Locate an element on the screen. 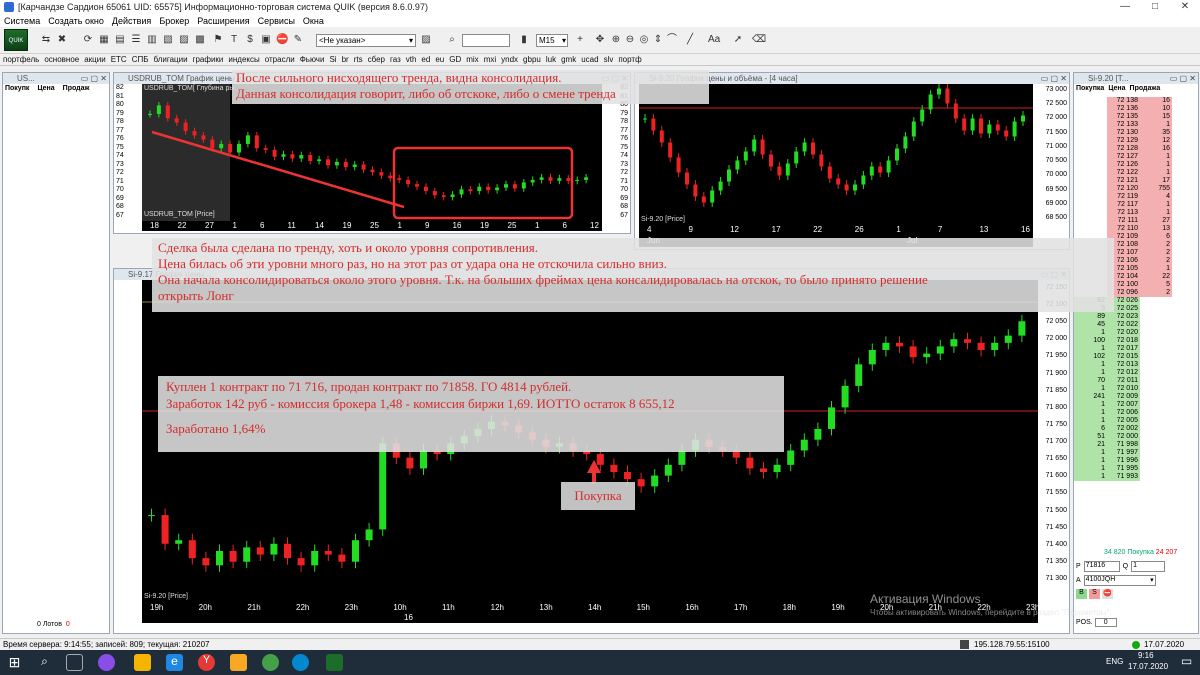  menu-item-create-window: Создать окно is located at coordinates (76, 21).